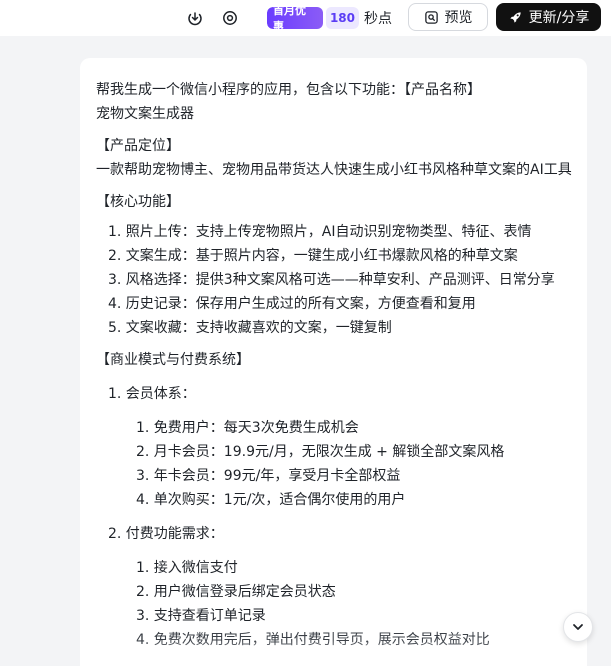 This screenshot has height=666, width=611. I want to click on list-item: 4. 历史记录：保存用户生成过的所有文案，方便查看和复用, so click(292, 304).